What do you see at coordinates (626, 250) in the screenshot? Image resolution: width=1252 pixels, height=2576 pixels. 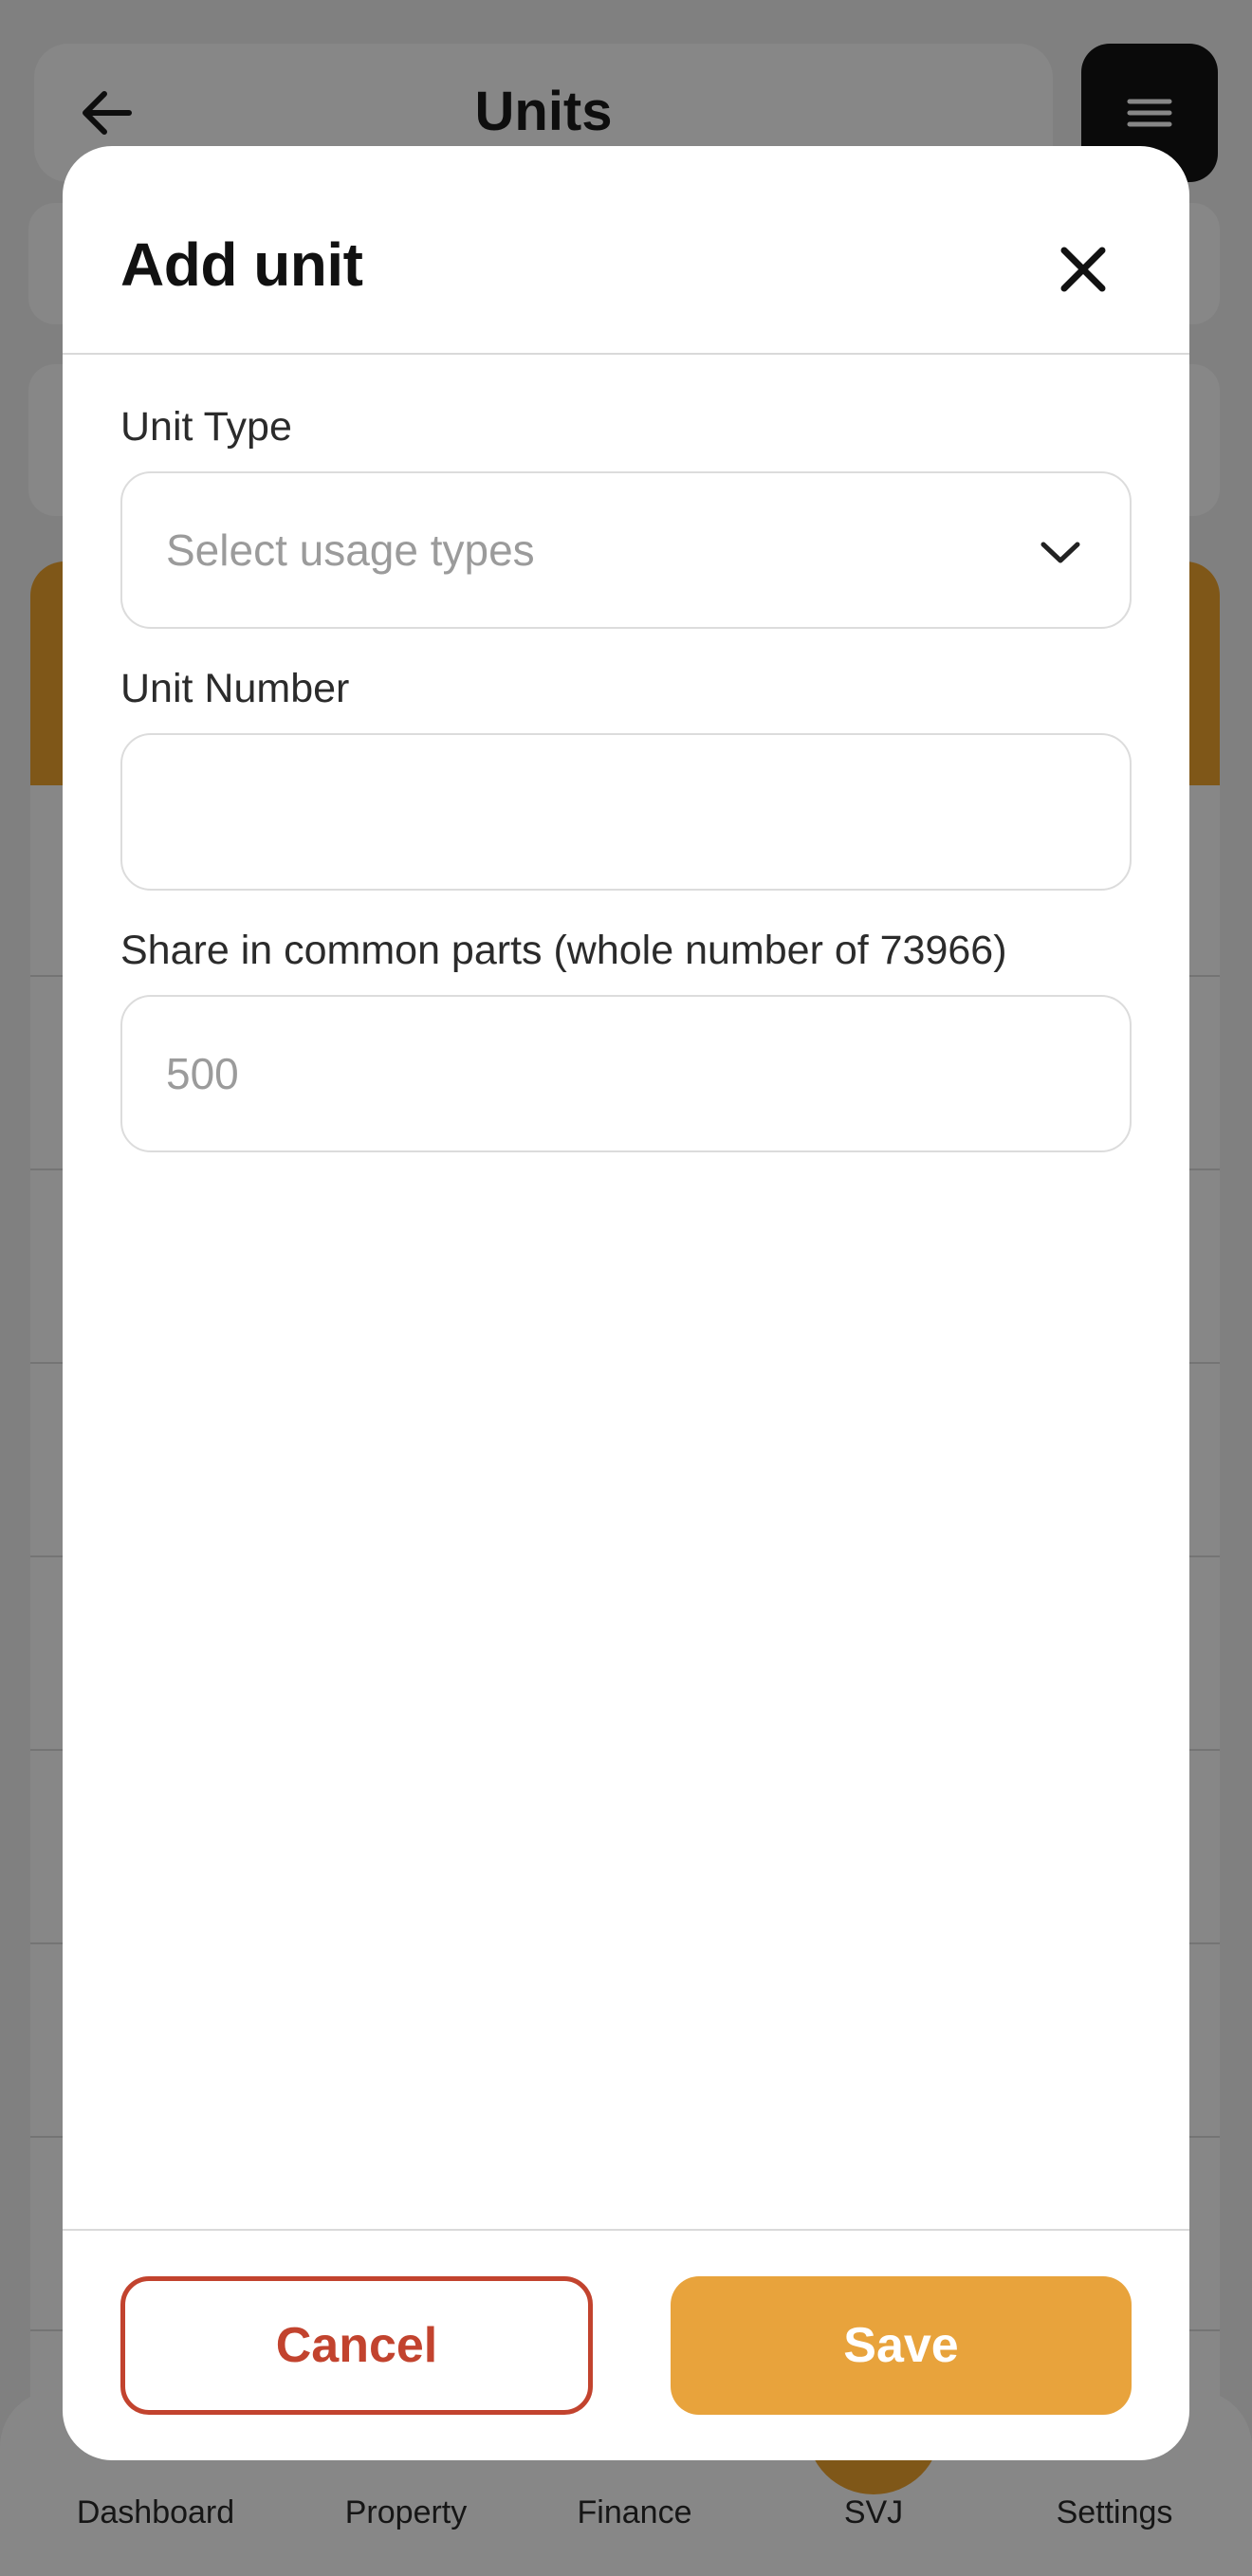 I see `modal-header: Add unit` at bounding box center [626, 250].